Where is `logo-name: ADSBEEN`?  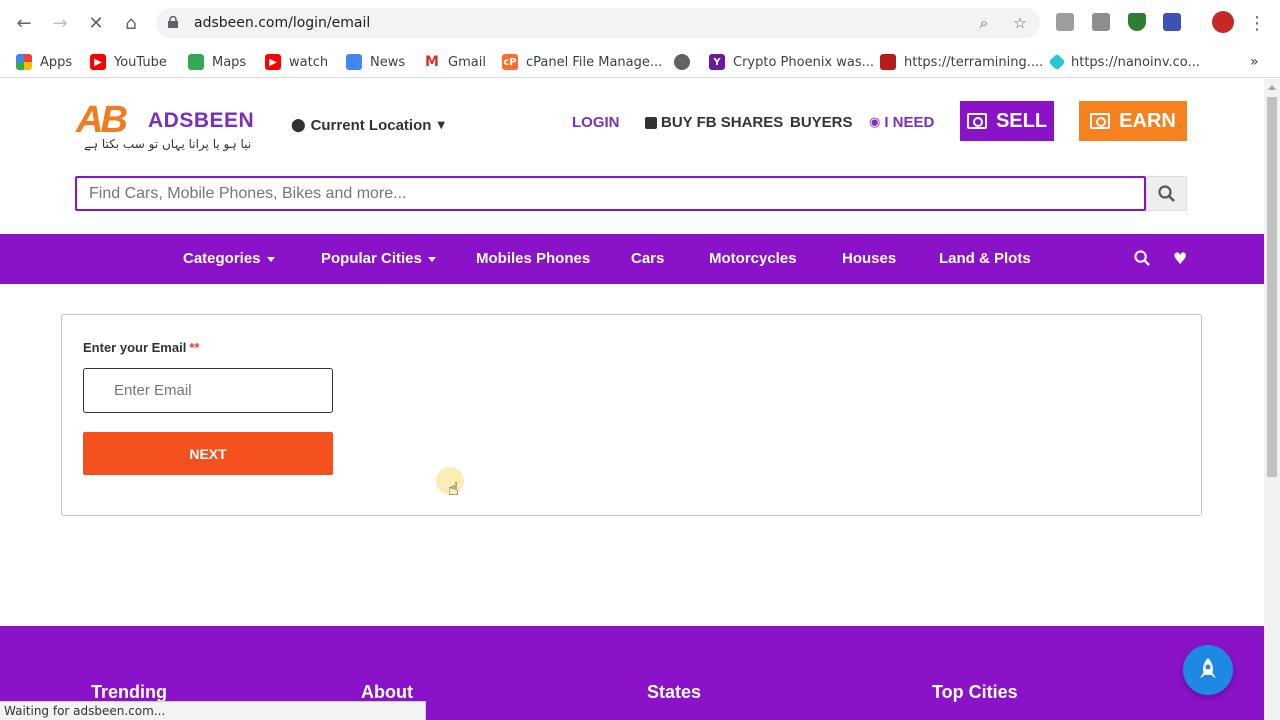
logo-name: ADSBEEN is located at coordinates (201, 120).